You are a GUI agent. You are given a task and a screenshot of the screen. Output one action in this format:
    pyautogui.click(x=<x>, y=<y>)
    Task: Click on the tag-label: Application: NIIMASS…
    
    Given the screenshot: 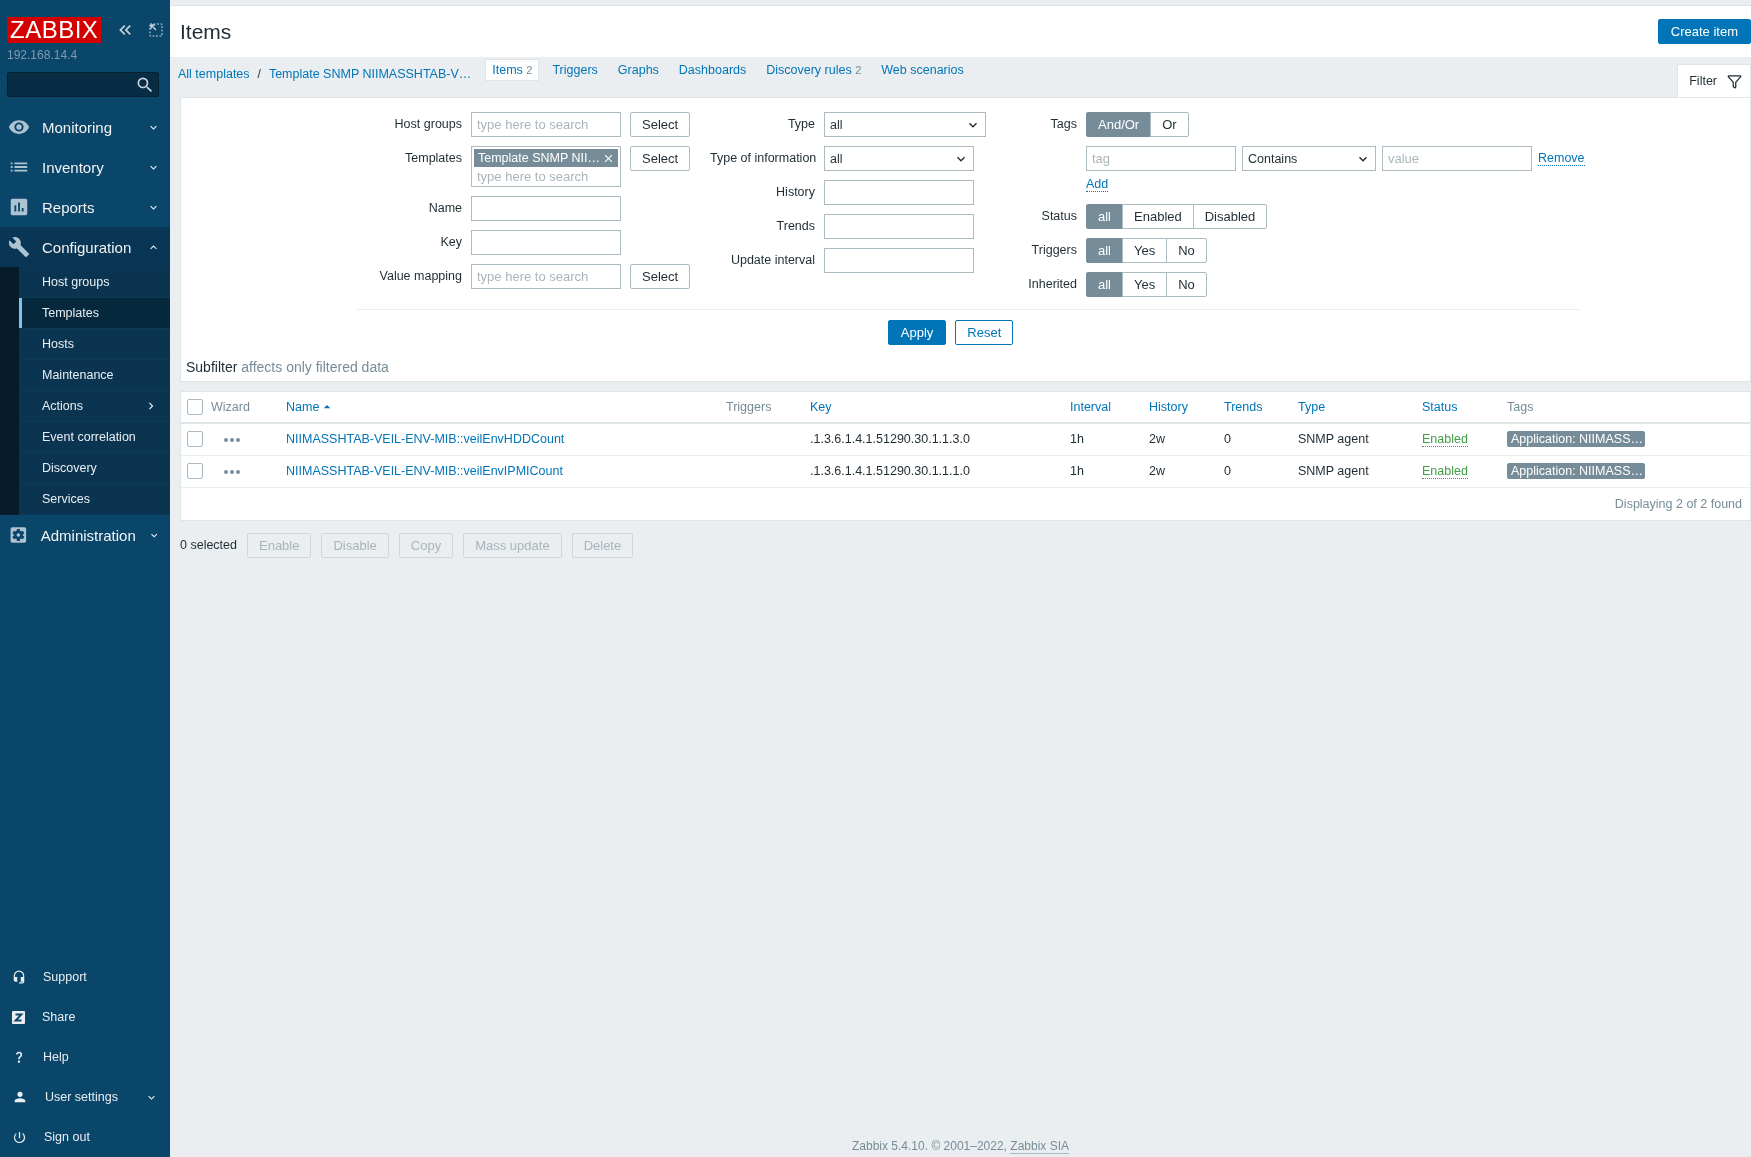 What is the action you would take?
    pyautogui.click(x=1576, y=439)
    